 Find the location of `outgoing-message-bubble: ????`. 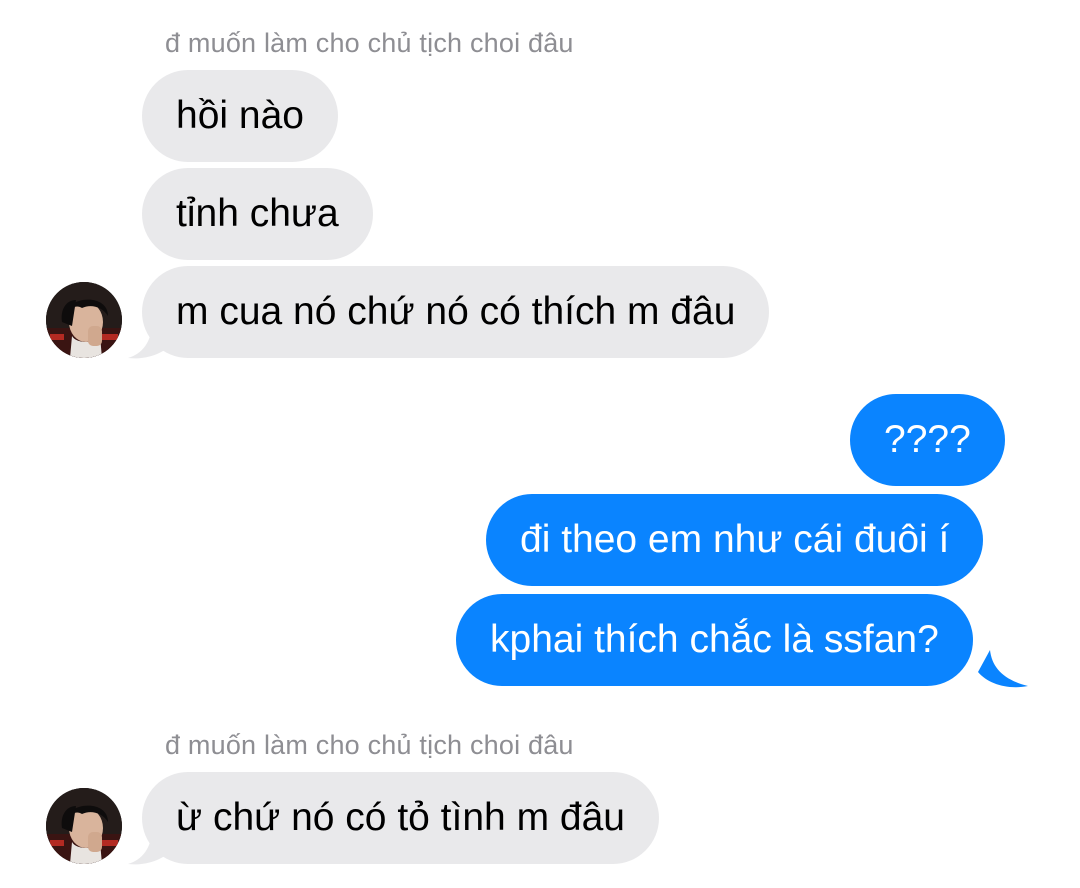

outgoing-message-bubble: ???? is located at coordinates (927, 440).